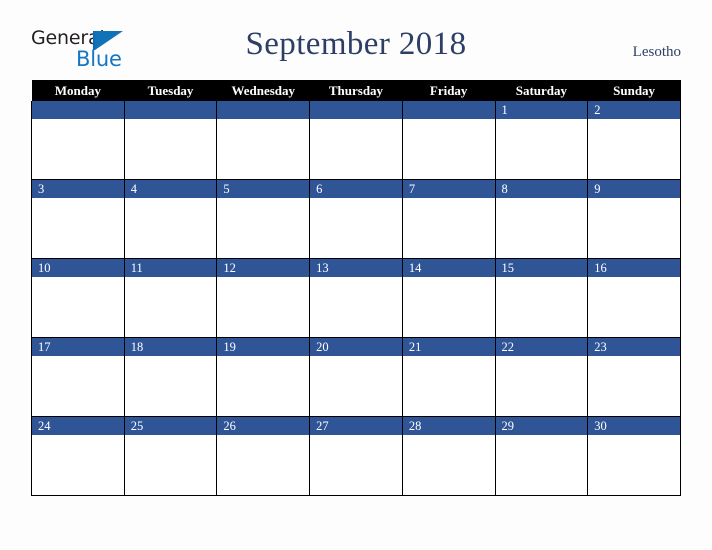 This screenshot has width=712, height=550. What do you see at coordinates (170, 268) in the screenshot?
I see `day-number: 11` at bounding box center [170, 268].